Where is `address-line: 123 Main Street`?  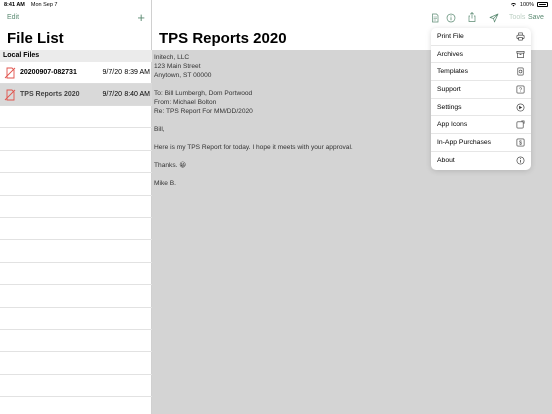 address-line: 123 Main Street is located at coordinates (177, 66).